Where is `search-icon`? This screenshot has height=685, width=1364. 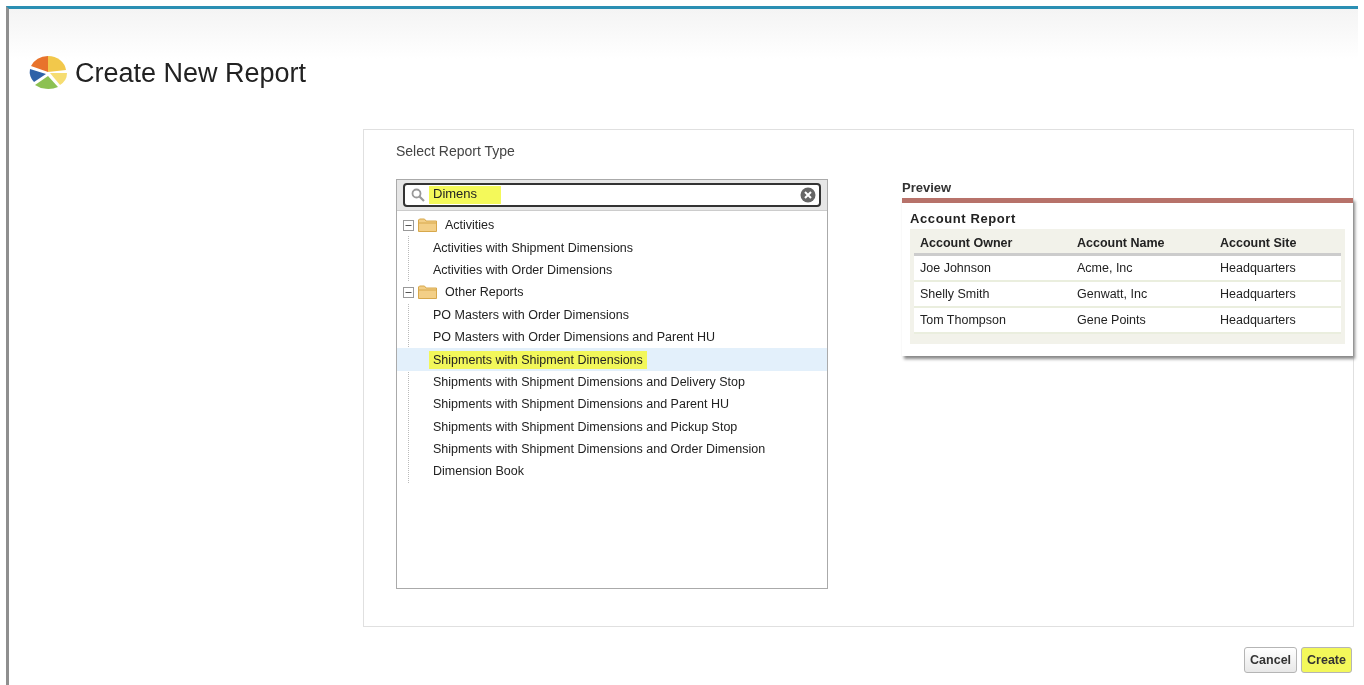 search-icon is located at coordinates (418, 195).